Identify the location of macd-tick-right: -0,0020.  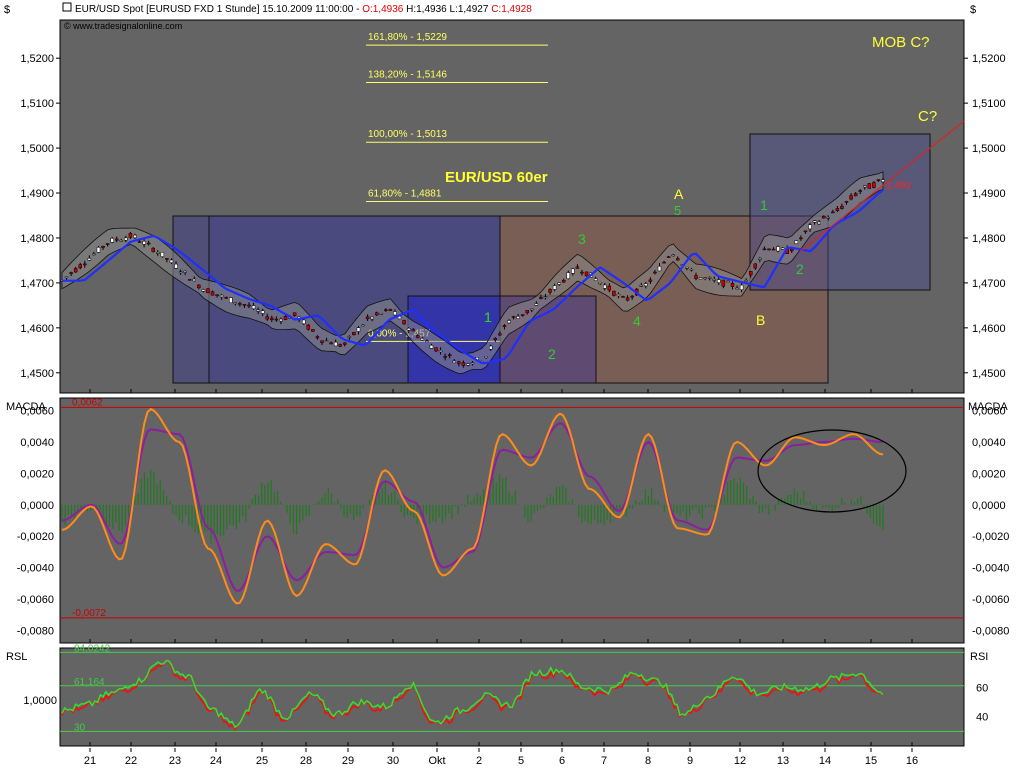
(990, 537).